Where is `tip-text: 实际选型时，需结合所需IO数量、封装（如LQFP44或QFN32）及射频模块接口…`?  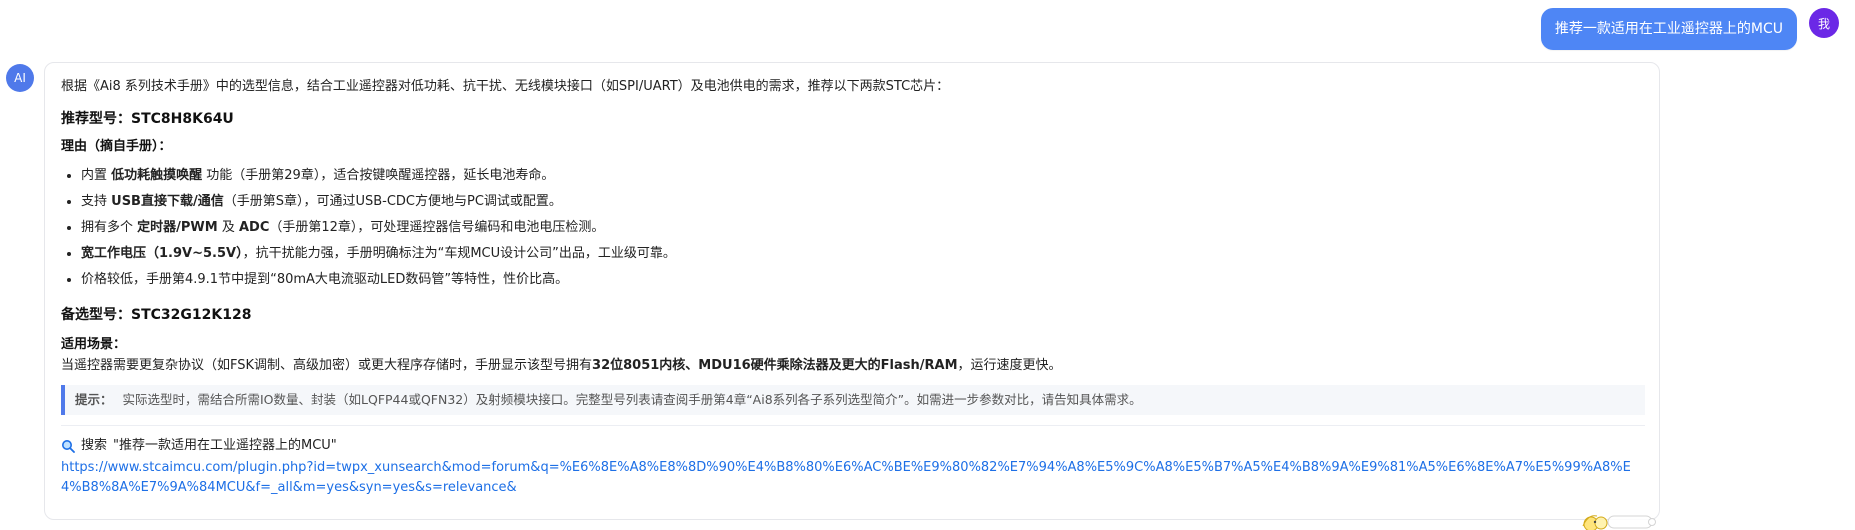
tip-text: 实际选型时，需结合所需IO数量、封装（如LQFP44或QFN32）及射频模块接口… is located at coordinates (632, 399).